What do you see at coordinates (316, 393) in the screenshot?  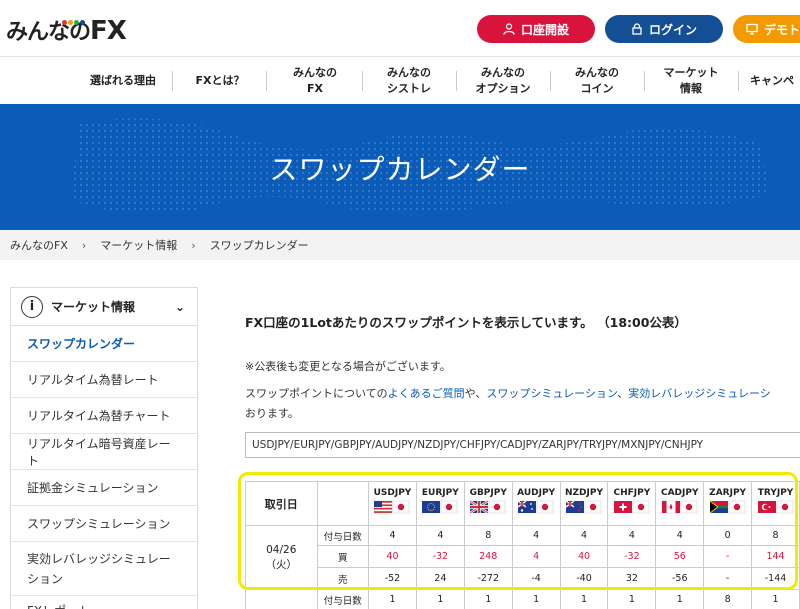 I see `desc-part: スワップポイントについての` at bounding box center [316, 393].